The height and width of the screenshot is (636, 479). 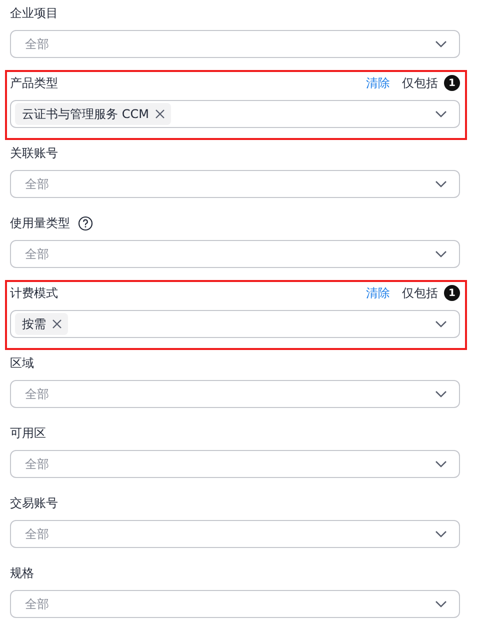 What do you see at coordinates (34, 83) in the screenshot?
I see `field-label: 产品类型` at bounding box center [34, 83].